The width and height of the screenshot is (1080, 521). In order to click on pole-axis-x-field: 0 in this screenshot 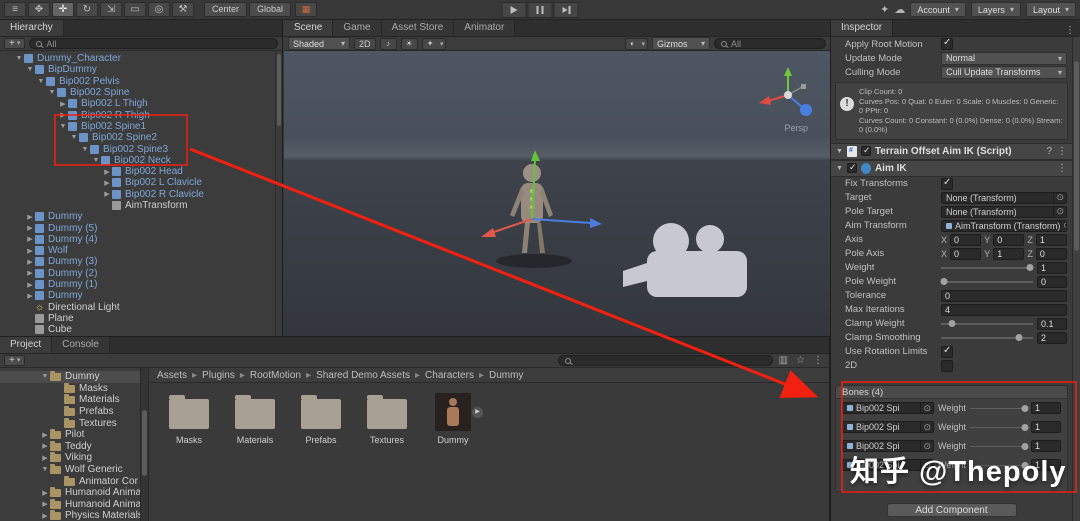, I will do `click(966, 253)`.